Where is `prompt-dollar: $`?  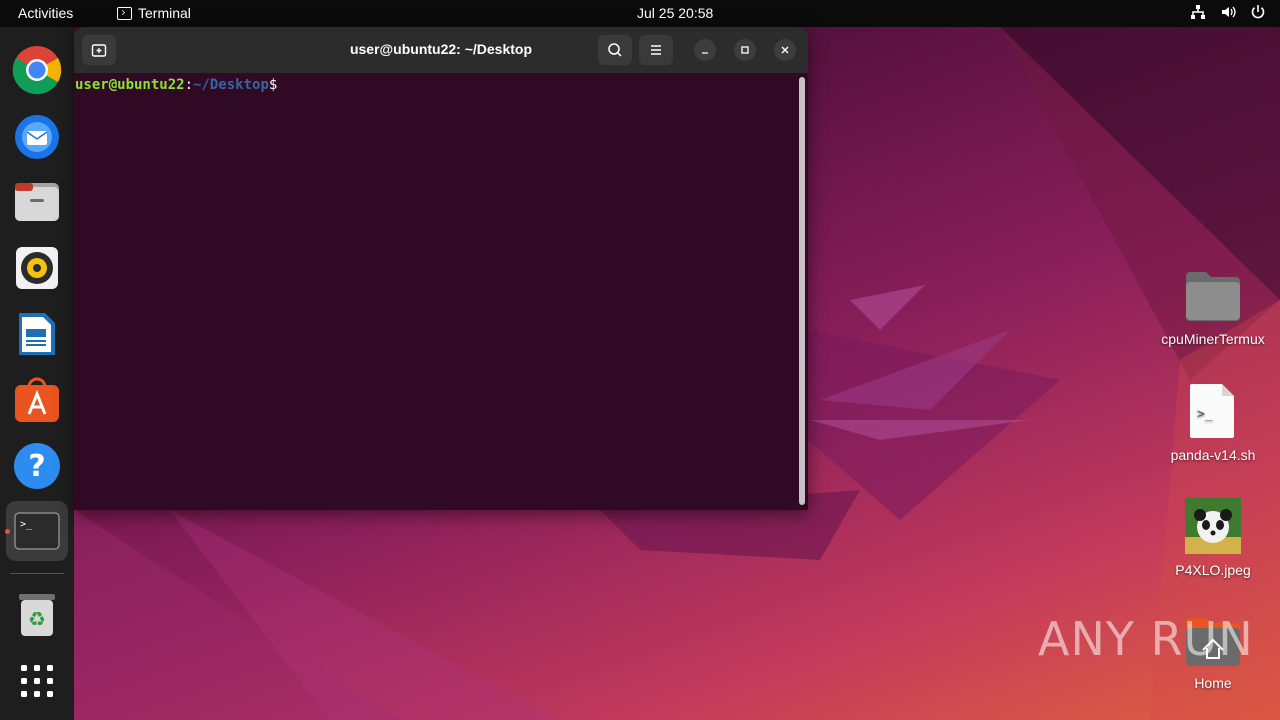
prompt-dollar: $ is located at coordinates (273, 85).